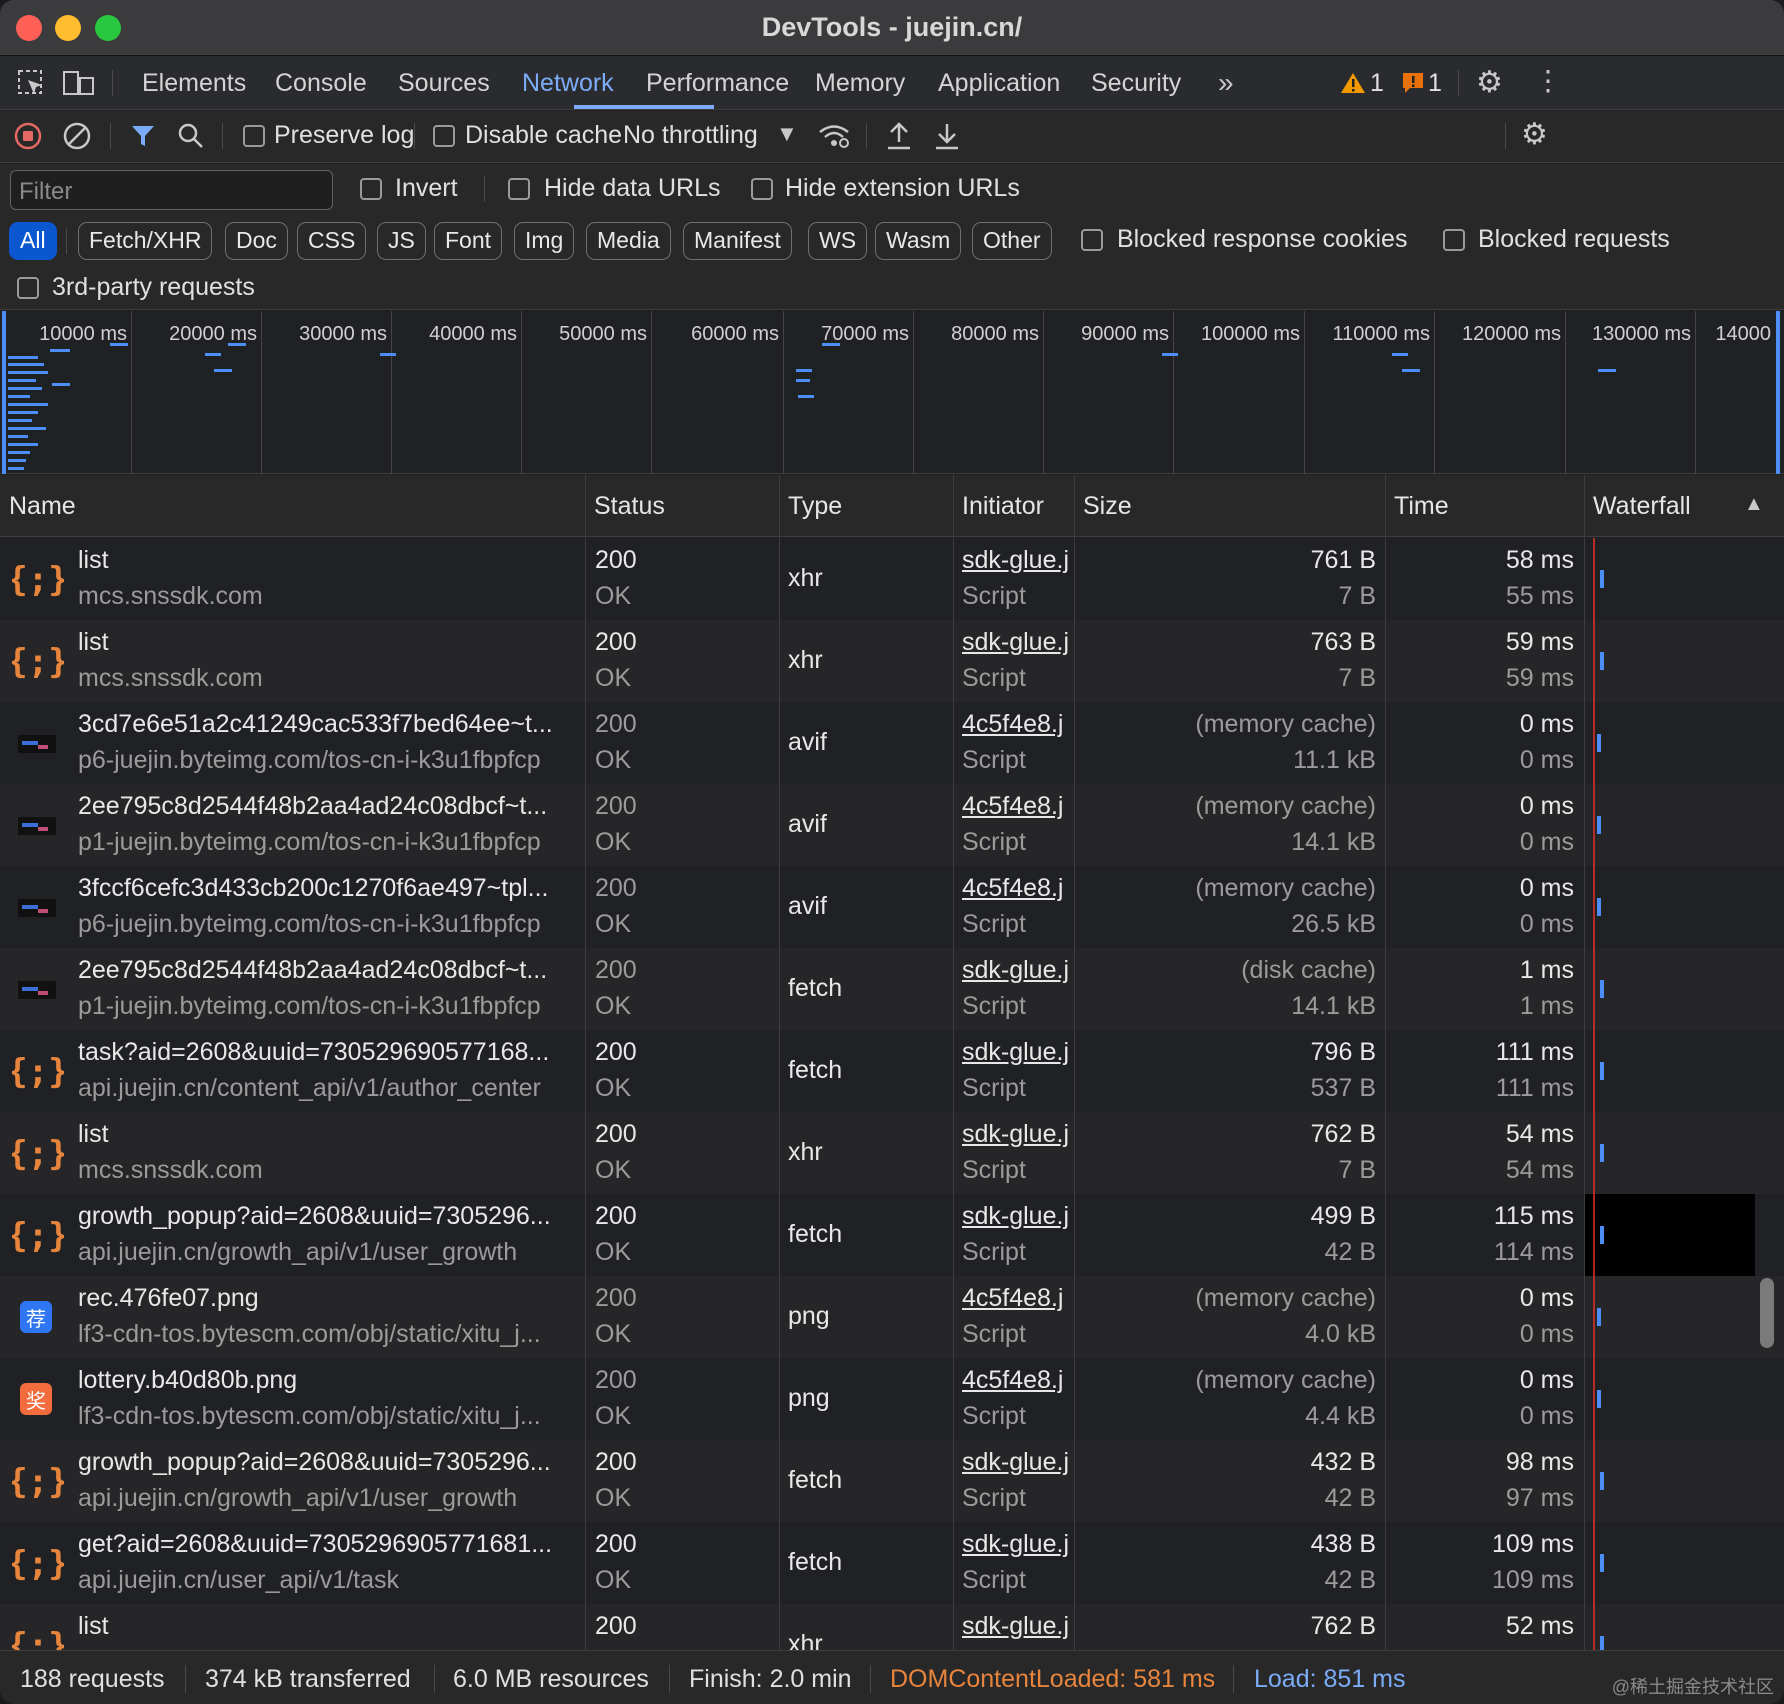  What do you see at coordinates (762, 189) in the screenshot?
I see `hide-extension-urls-checkbox` at bounding box center [762, 189].